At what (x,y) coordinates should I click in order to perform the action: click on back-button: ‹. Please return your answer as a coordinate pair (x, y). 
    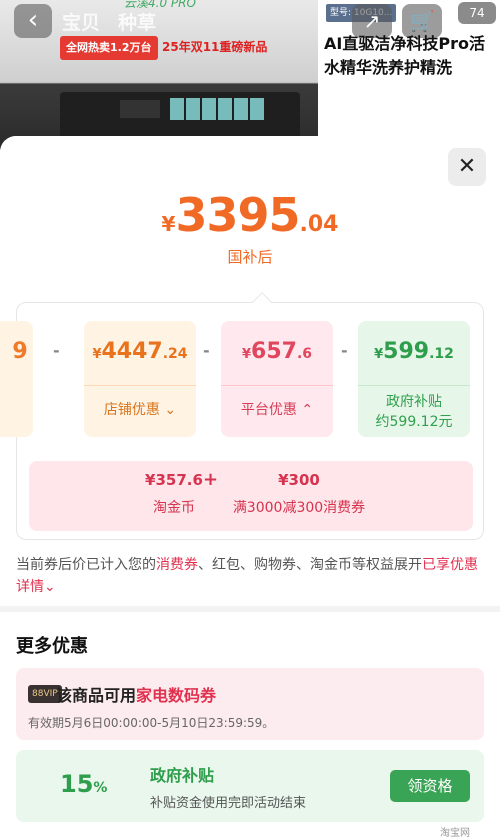
    Looking at the image, I should click on (33, 21).